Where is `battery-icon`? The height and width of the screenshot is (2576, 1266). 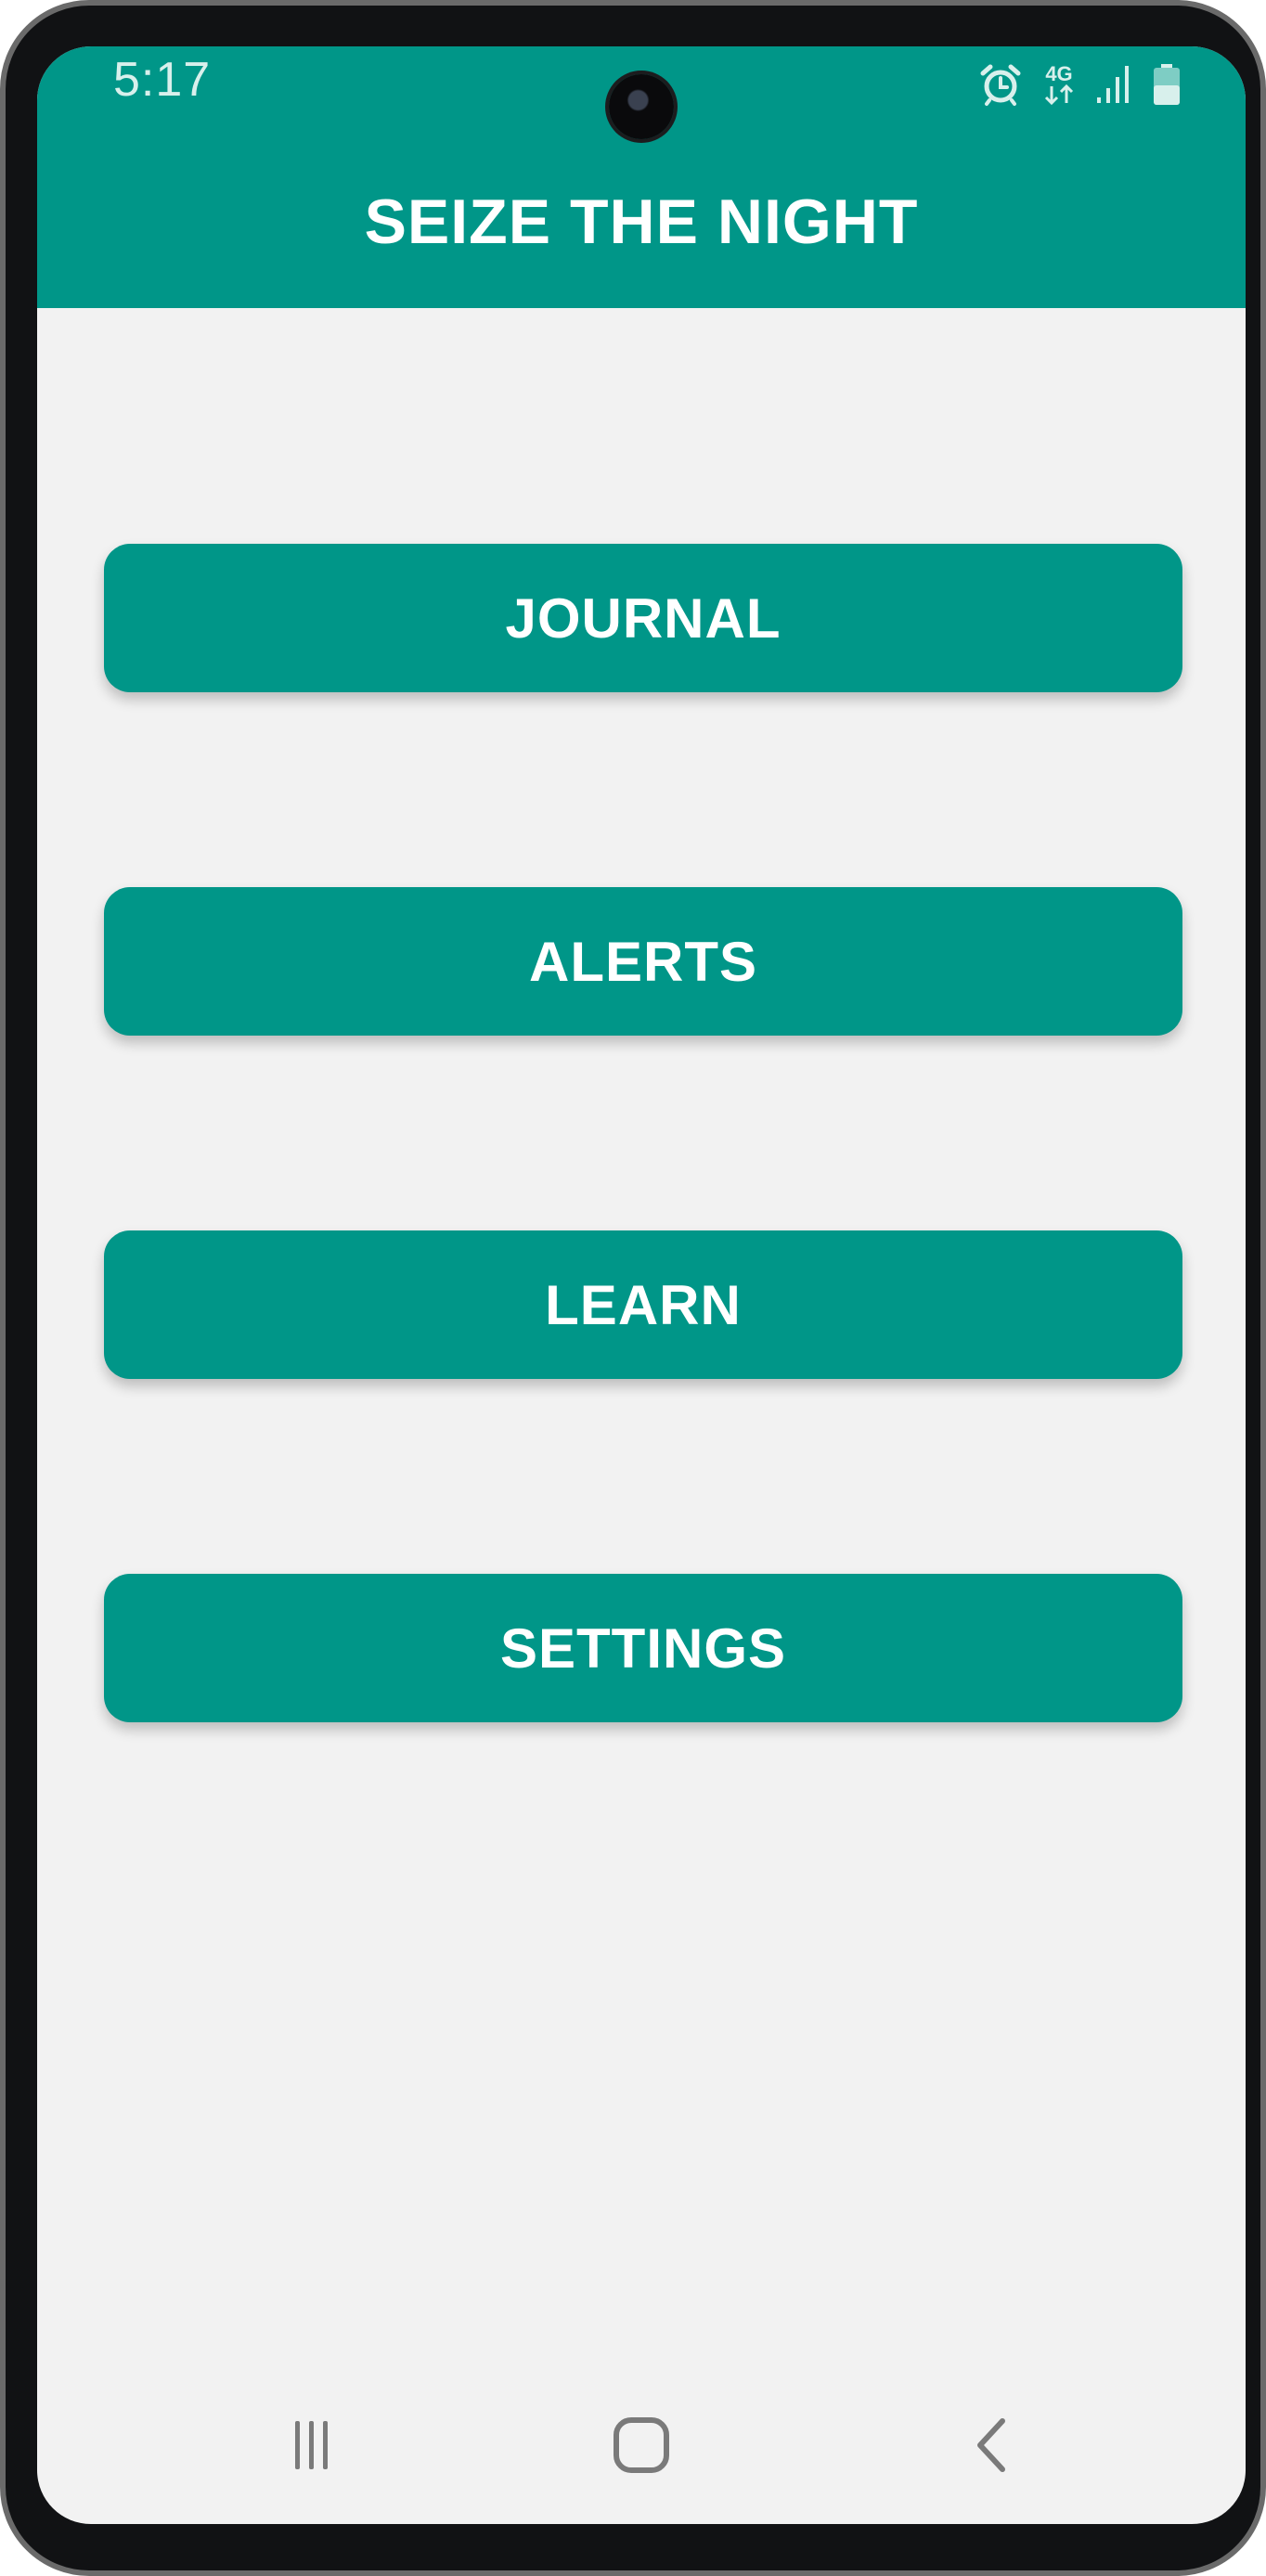 battery-icon is located at coordinates (1167, 85).